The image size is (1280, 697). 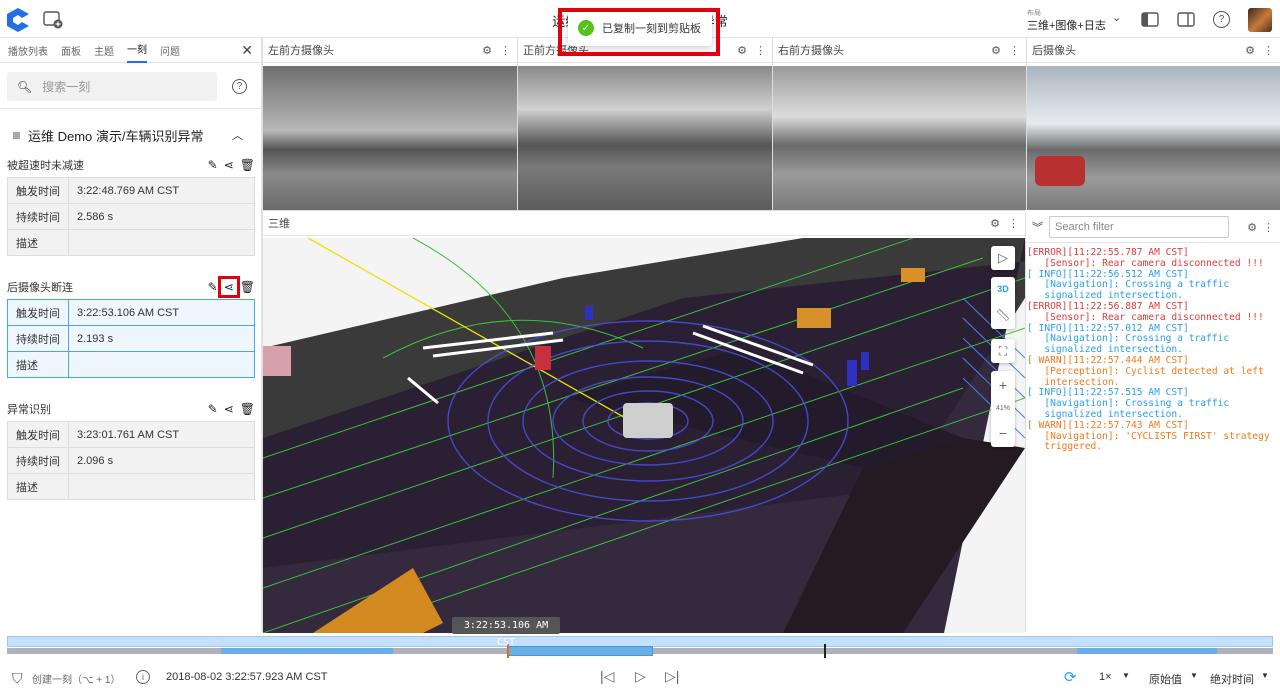 I want to click on table-row: 描述, so click(x=131, y=364).